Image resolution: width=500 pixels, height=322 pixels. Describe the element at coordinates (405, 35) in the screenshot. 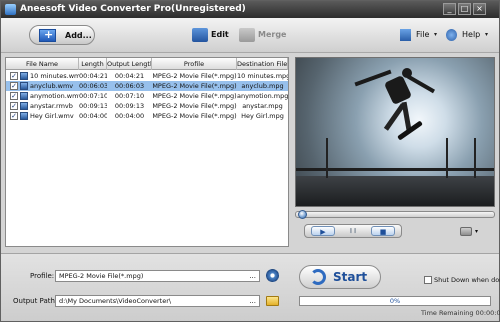

I see `file-icon` at that location.